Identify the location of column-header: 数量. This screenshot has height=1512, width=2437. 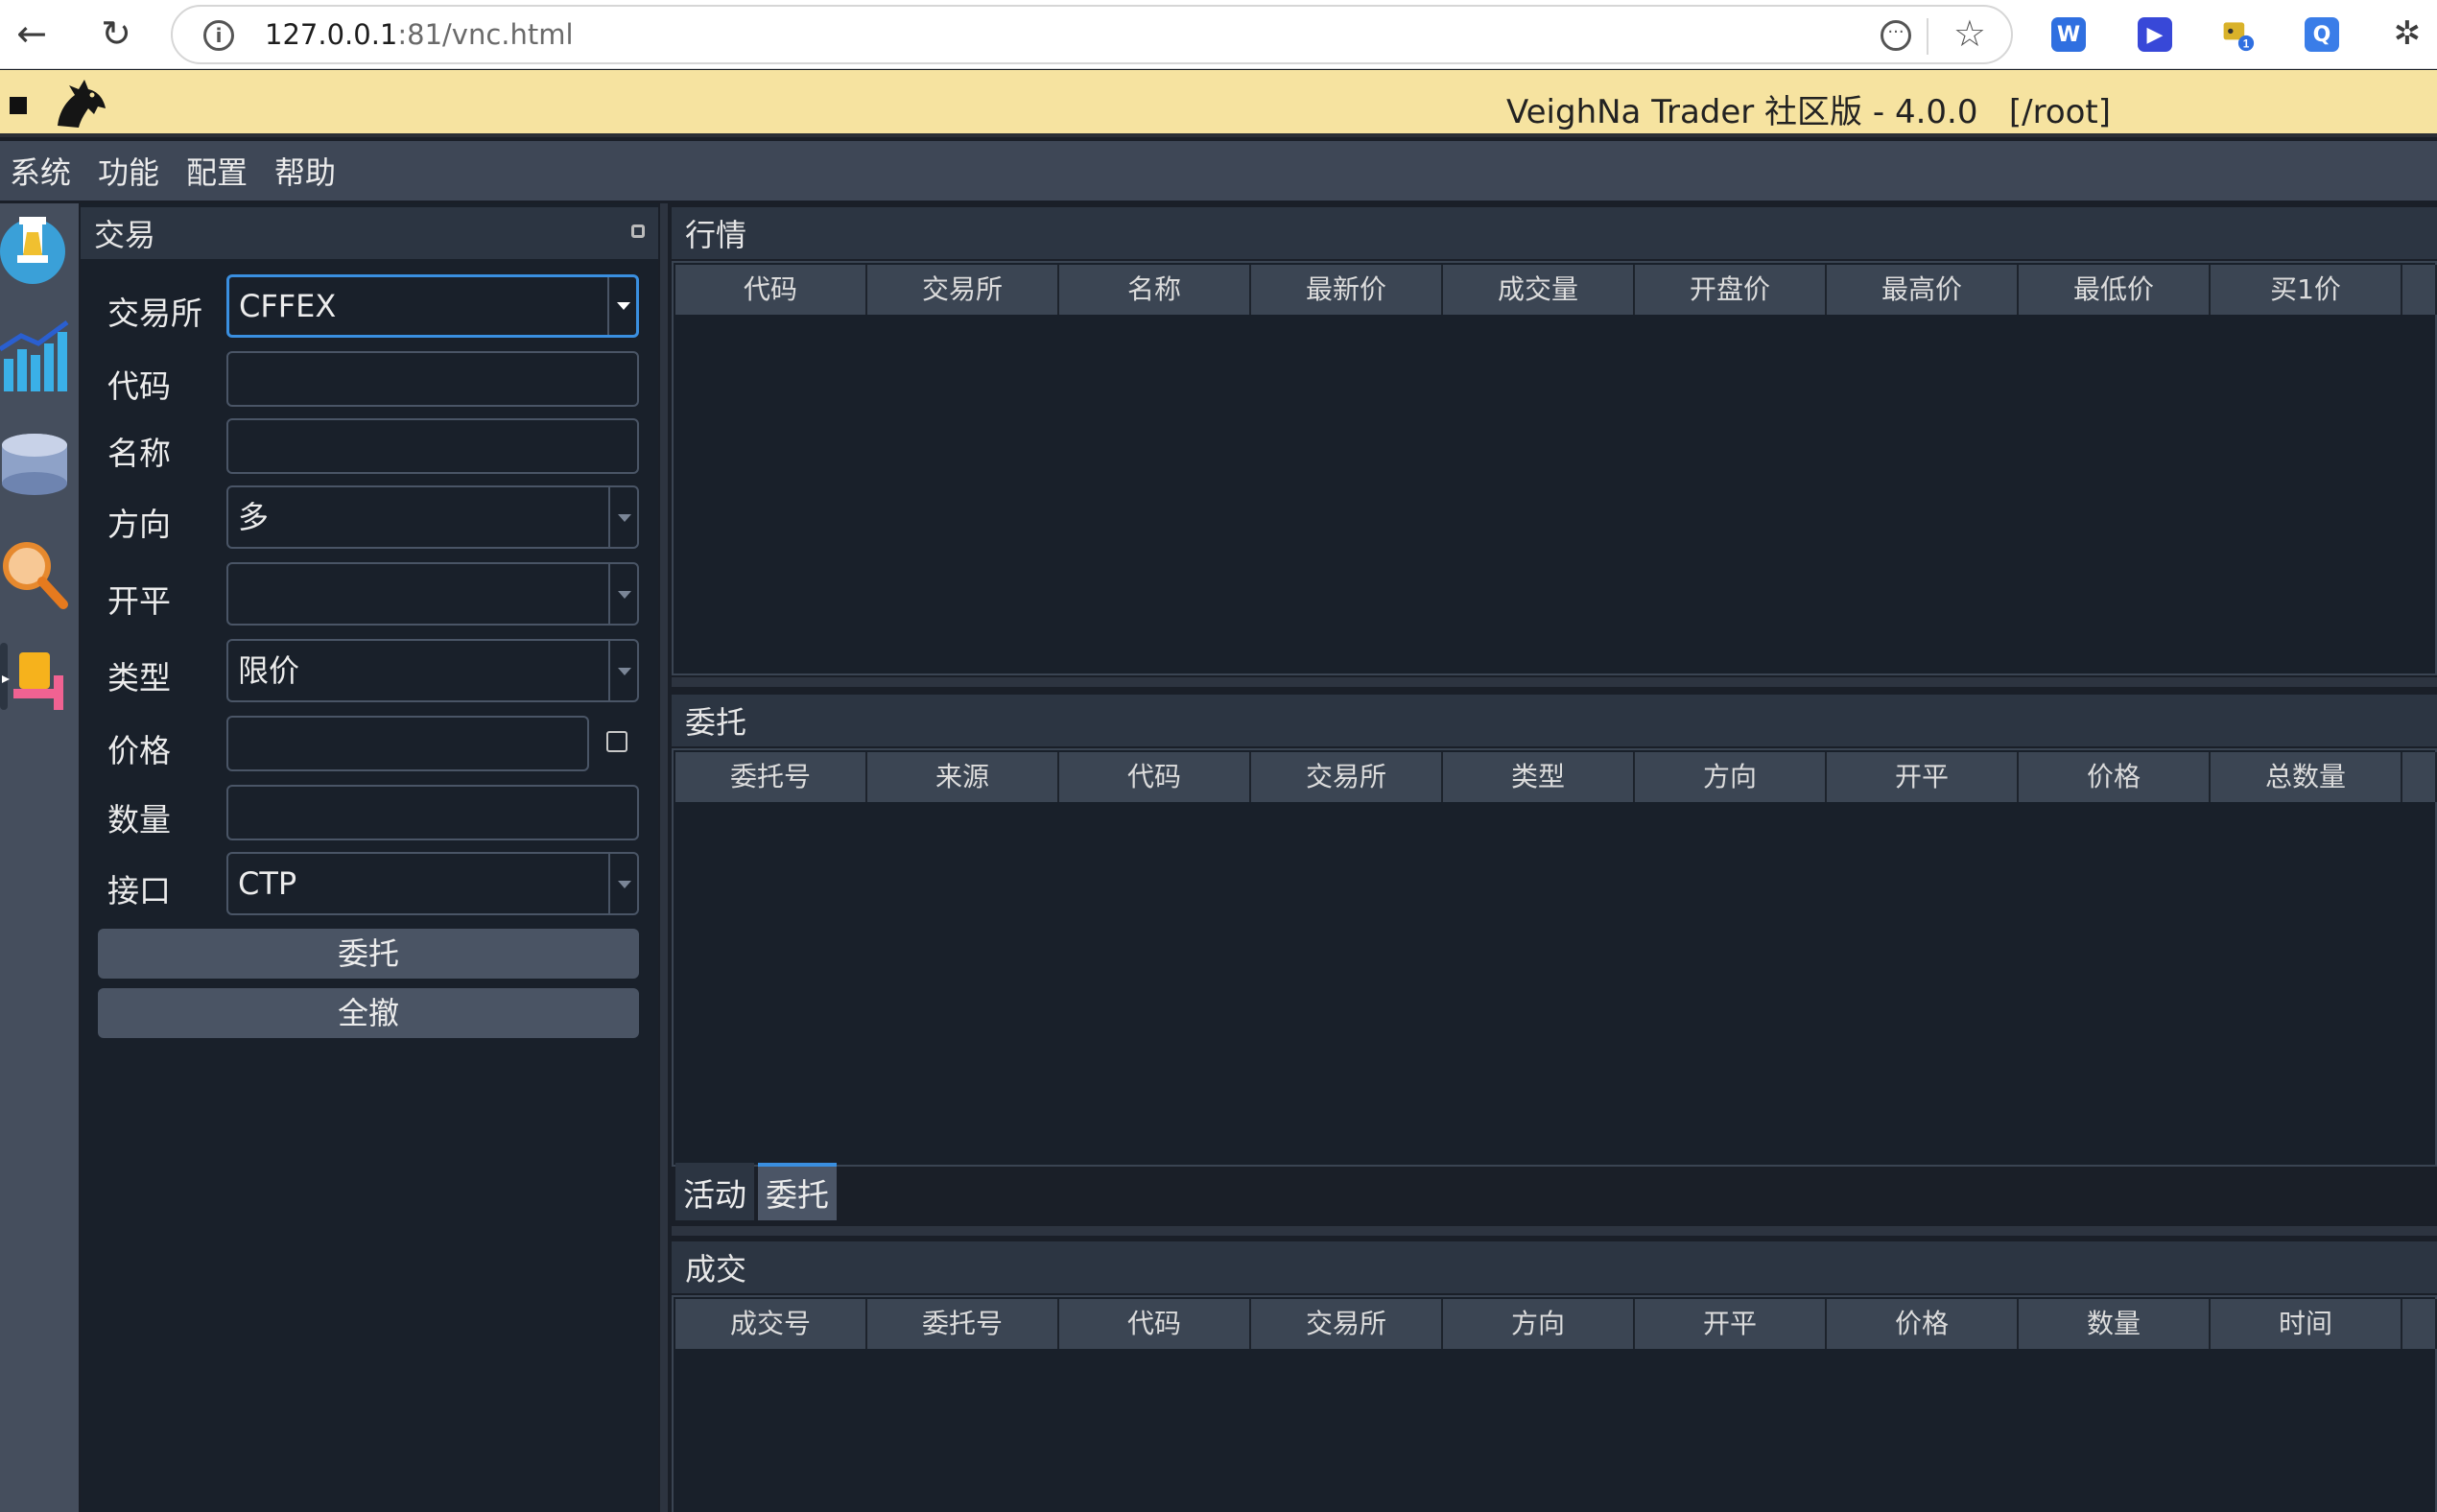
(2115, 1324).